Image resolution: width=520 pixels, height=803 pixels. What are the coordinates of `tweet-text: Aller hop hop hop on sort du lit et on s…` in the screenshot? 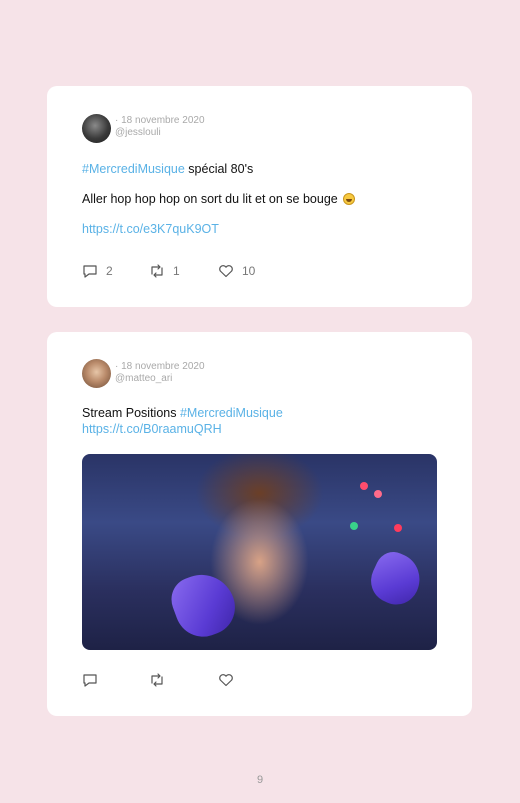 It's located at (210, 199).